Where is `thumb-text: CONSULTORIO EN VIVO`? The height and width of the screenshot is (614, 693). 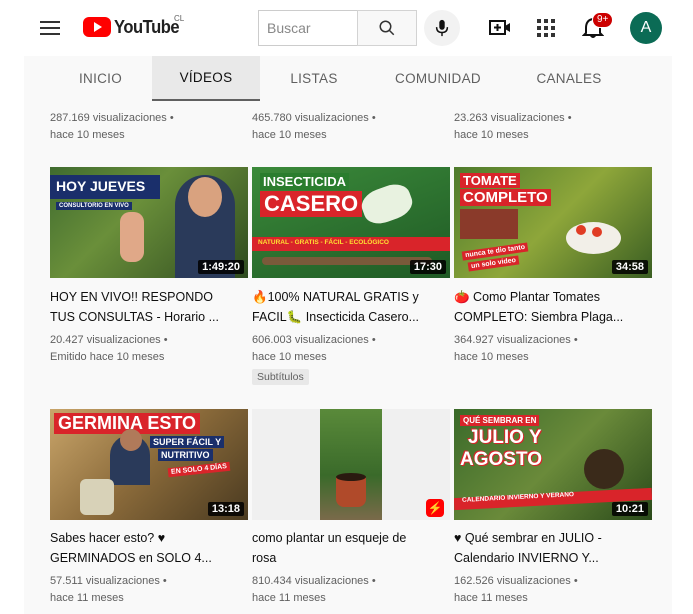
thumb-text: CONSULTORIO EN VIVO is located at coordinates (94, 206).